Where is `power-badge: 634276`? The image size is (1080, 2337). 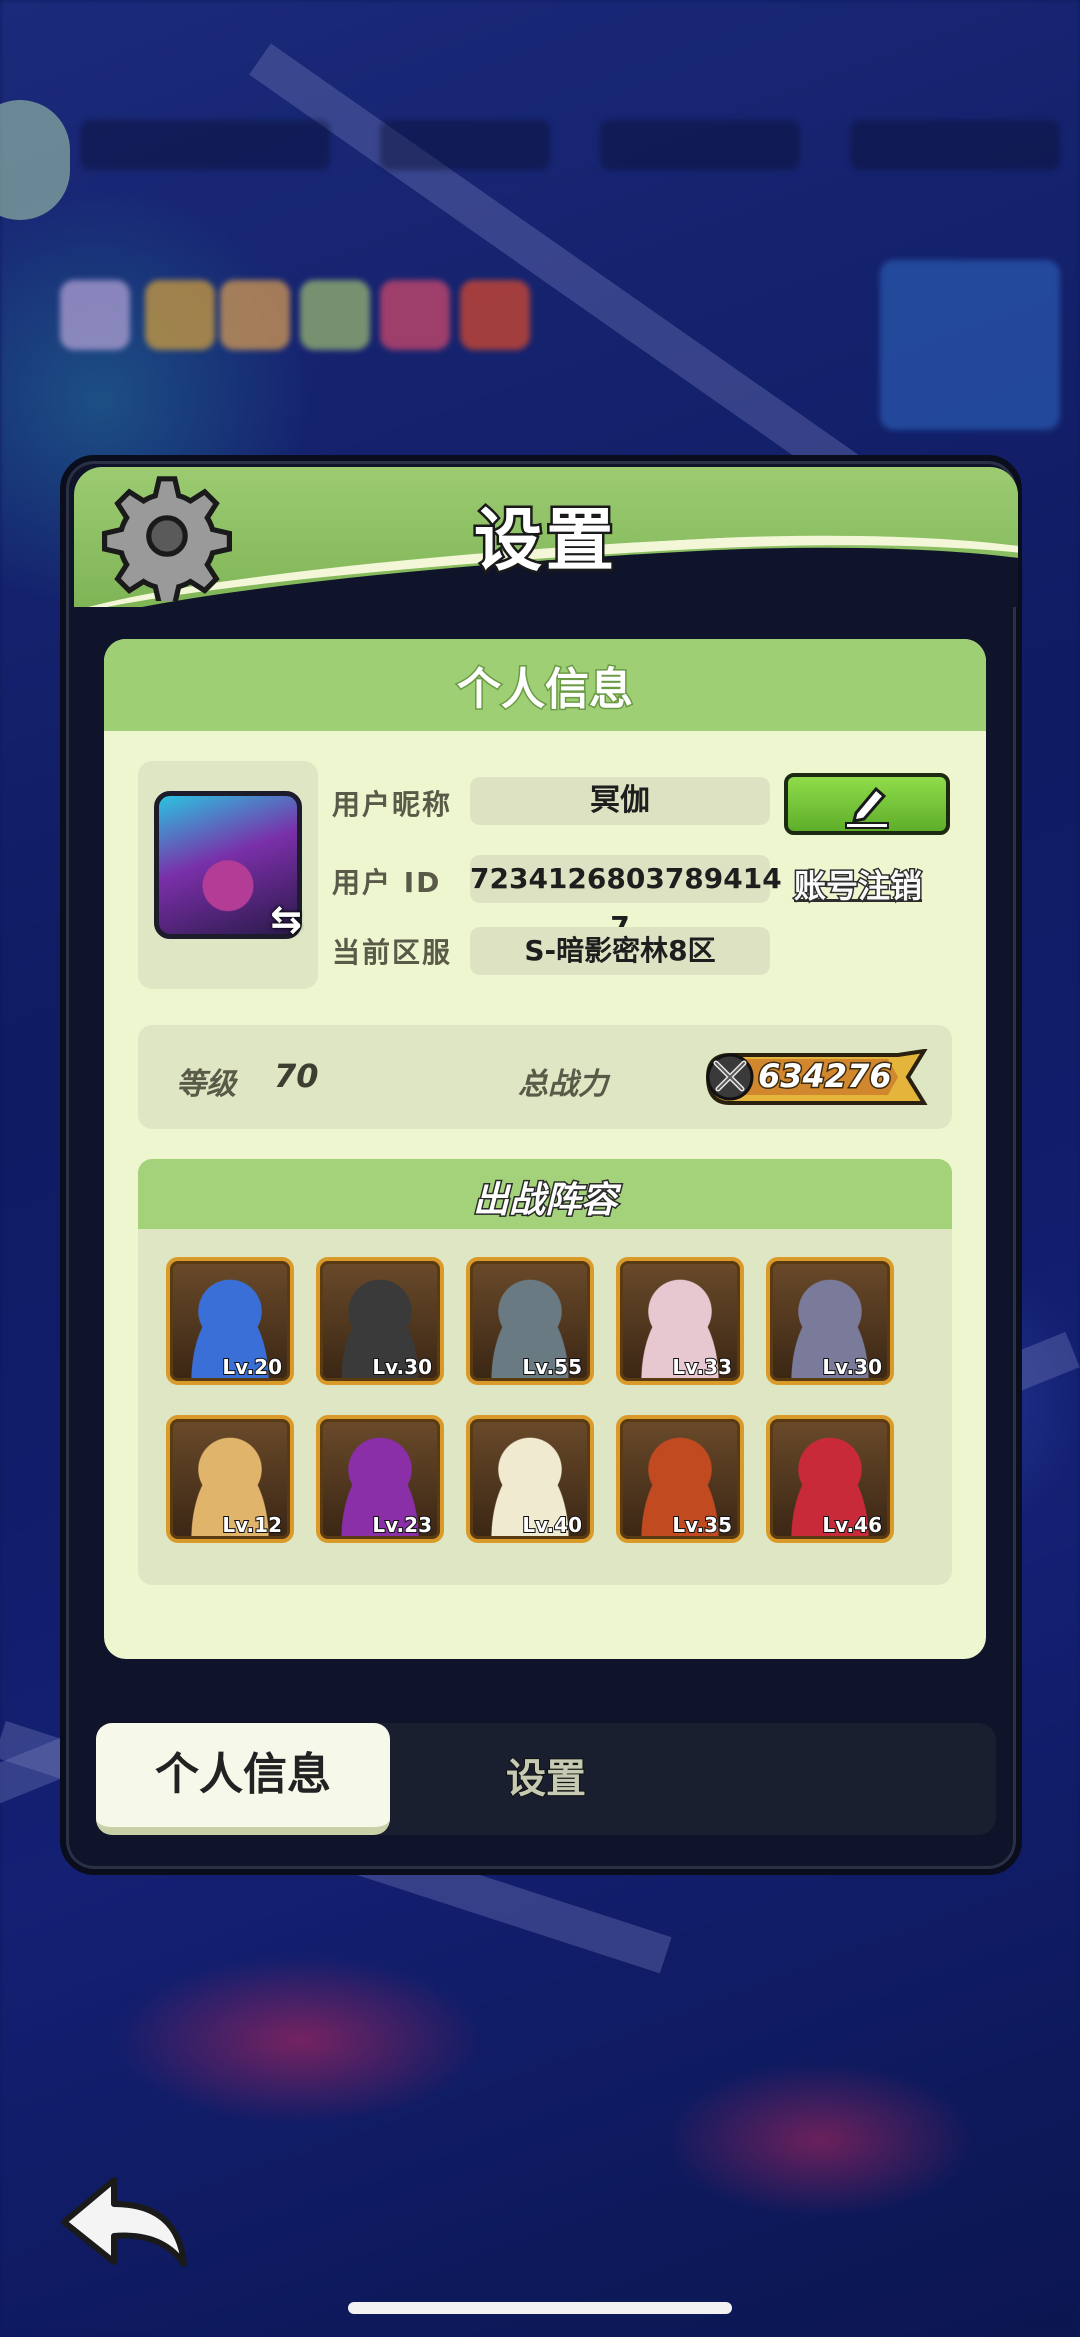 power-badge: 634276 is located at coordinates (813, 1076).